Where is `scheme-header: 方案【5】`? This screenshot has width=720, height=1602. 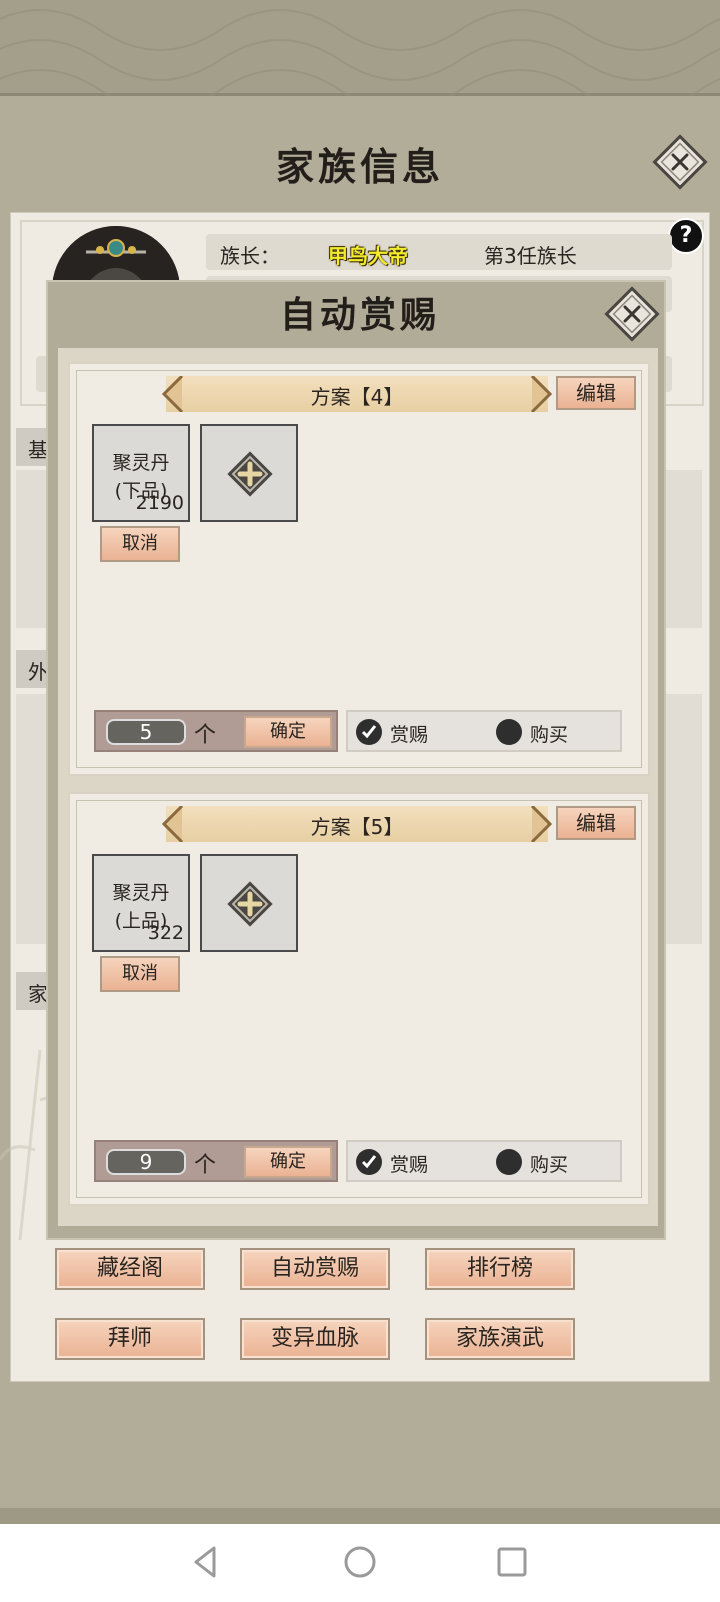 scheme-header: 方案【5】 is located at coordinates (357, 824).